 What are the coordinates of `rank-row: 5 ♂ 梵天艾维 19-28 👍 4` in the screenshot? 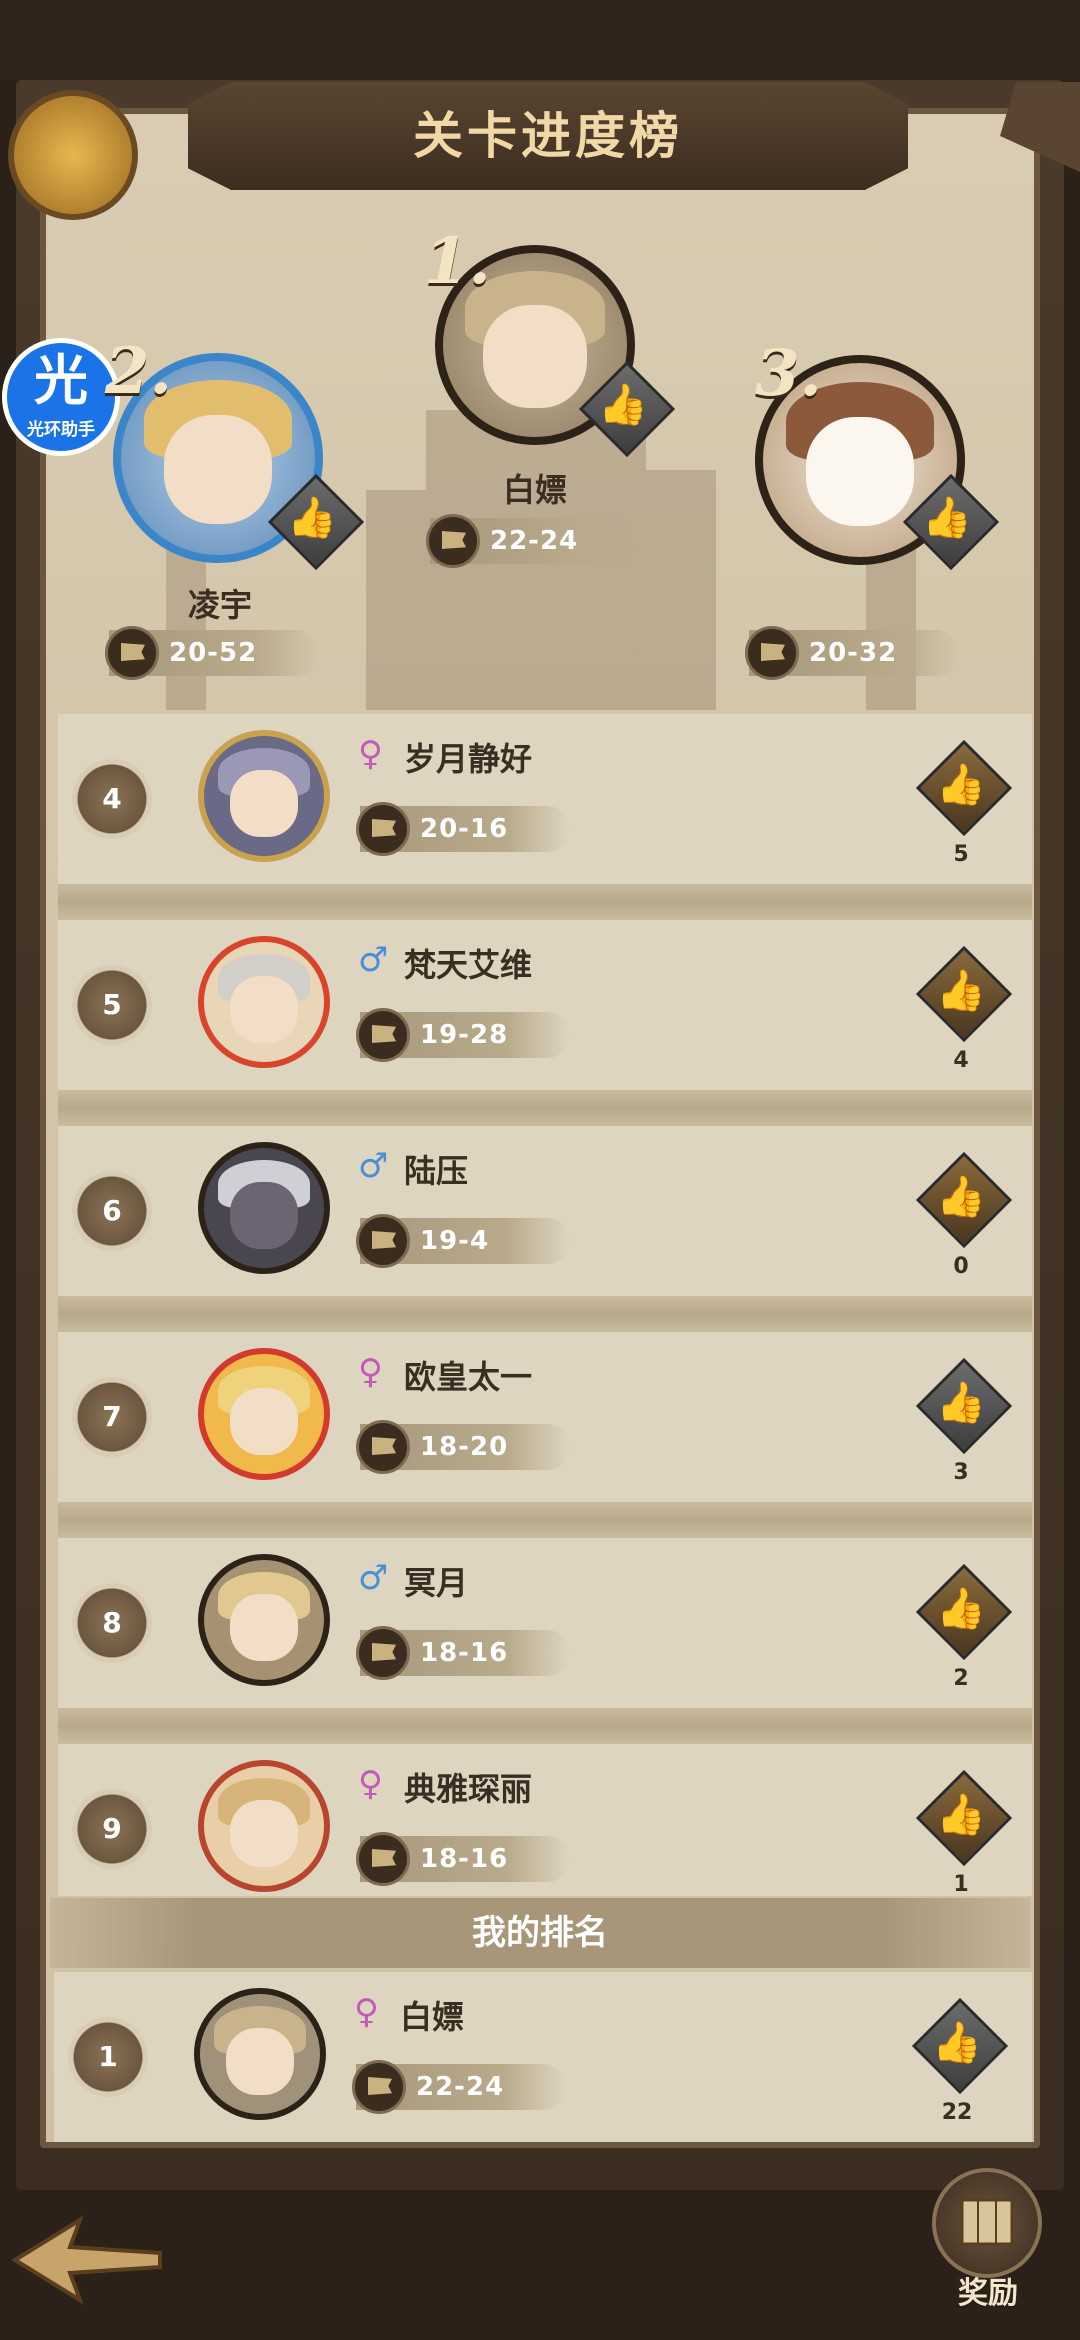 It's located at (545, 1005).